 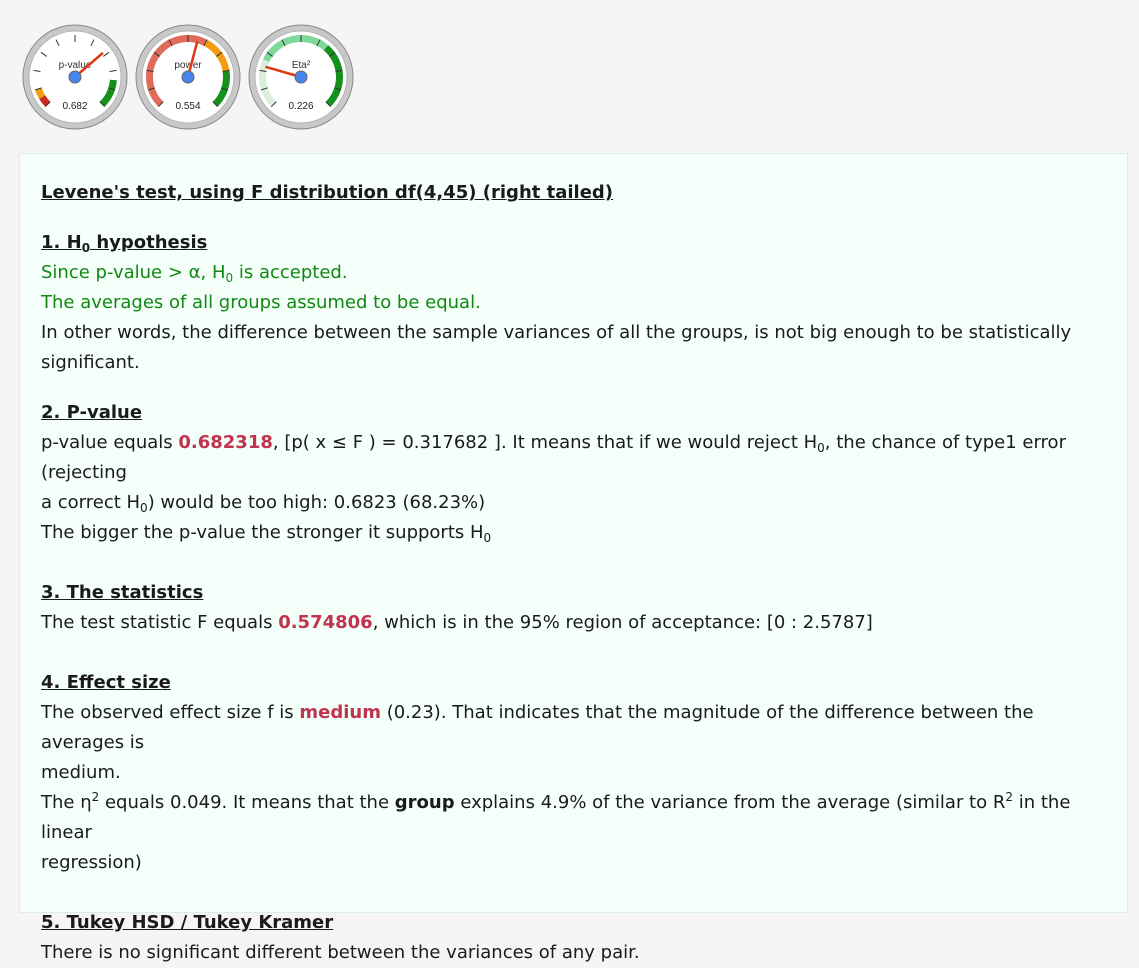 I want to click on effect-size-heading: 4. Effect size, so click(x=106, y=682).